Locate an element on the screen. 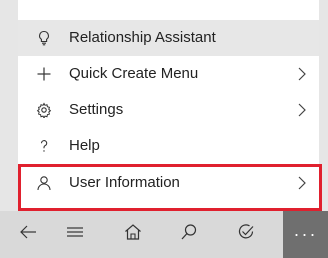 This screenshot has width=328, height=258. home-button is located at coordinates (133, 234).